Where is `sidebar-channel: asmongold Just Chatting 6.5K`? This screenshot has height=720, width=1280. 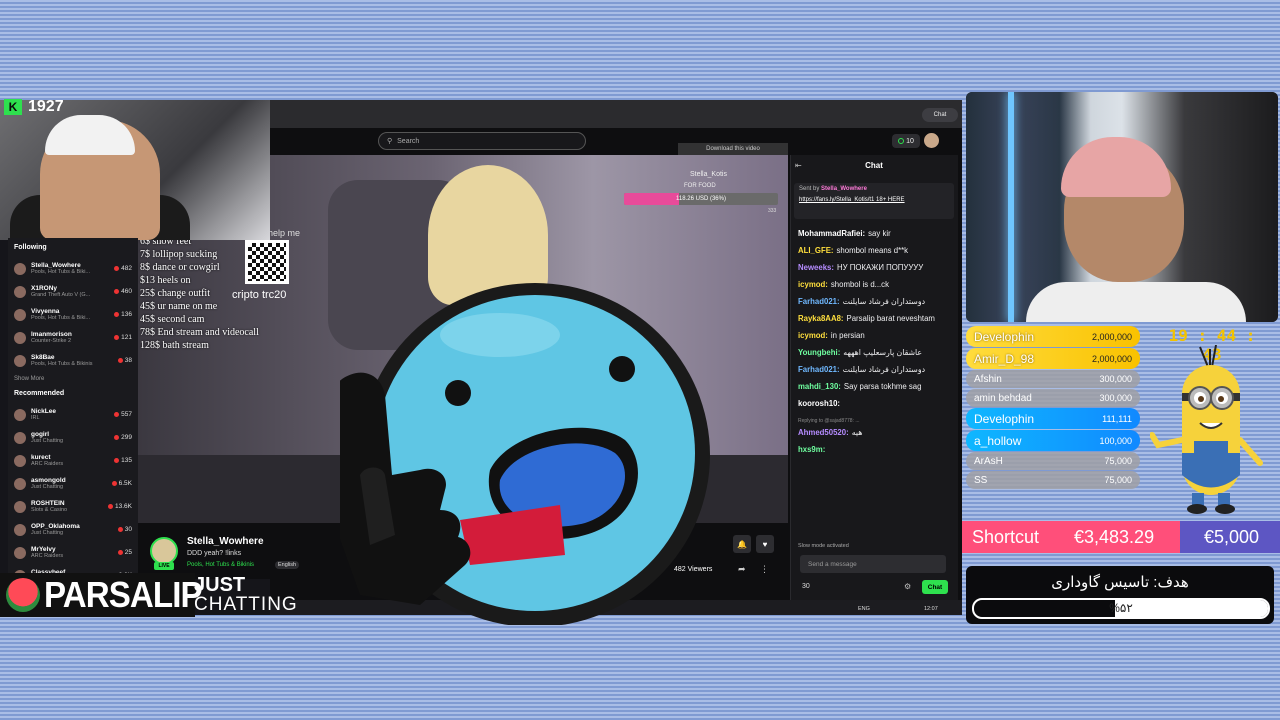
sidebar-channel: asmongold Just Chatting 6.5K is located at coordinates (73, 483).